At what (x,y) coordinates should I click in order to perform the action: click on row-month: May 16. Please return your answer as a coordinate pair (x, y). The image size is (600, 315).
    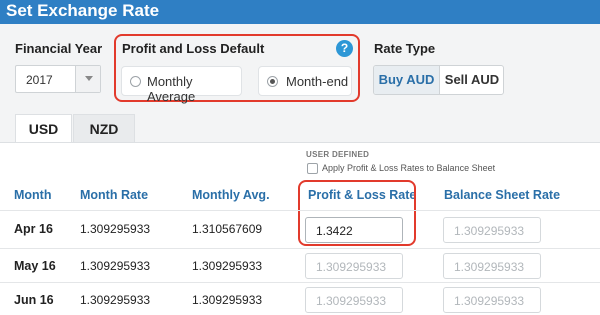
    Looking at the image, I should click on (35, 266).